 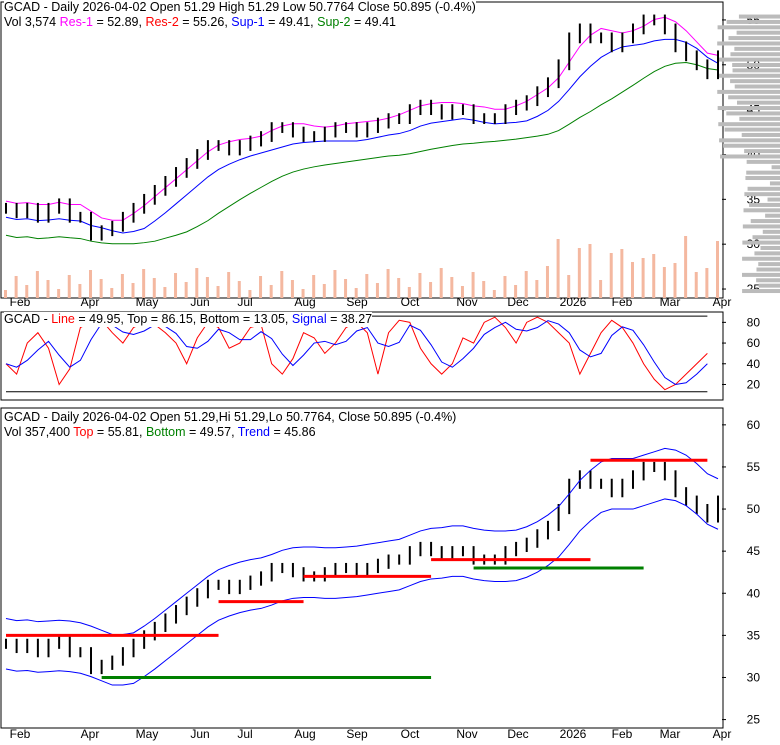 What do you see at coordinates (357, 734) in the screenshot?
I see `x-tick-label: Sep` at bounding box center [357, 734].